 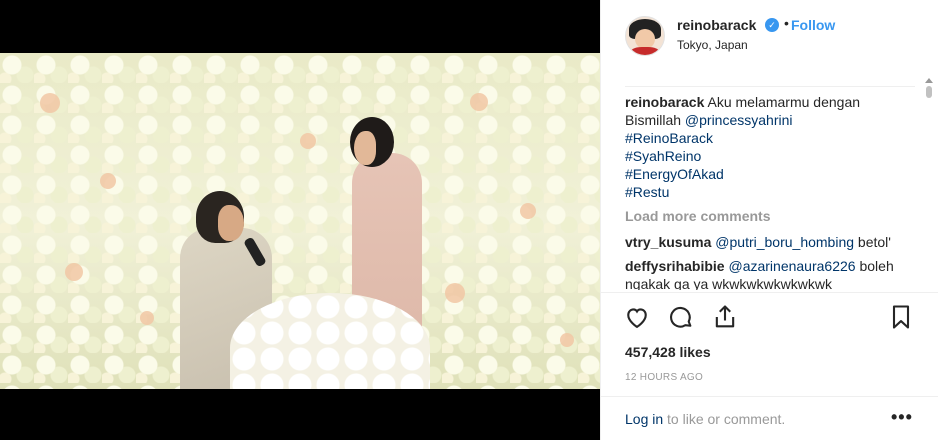 I want to click on follow-button: Follow, so click(x=813, y=25).